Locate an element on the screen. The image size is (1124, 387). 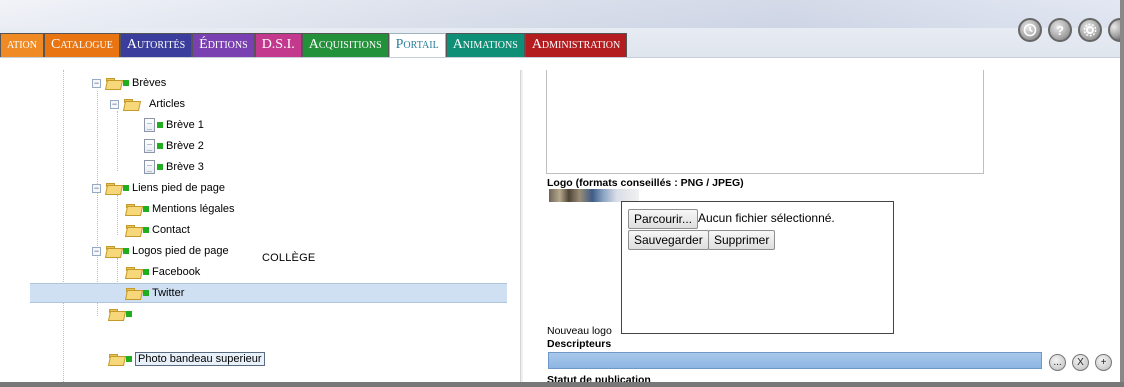
tree-item-facebook: Facebook is located at coordinates (163, 272).